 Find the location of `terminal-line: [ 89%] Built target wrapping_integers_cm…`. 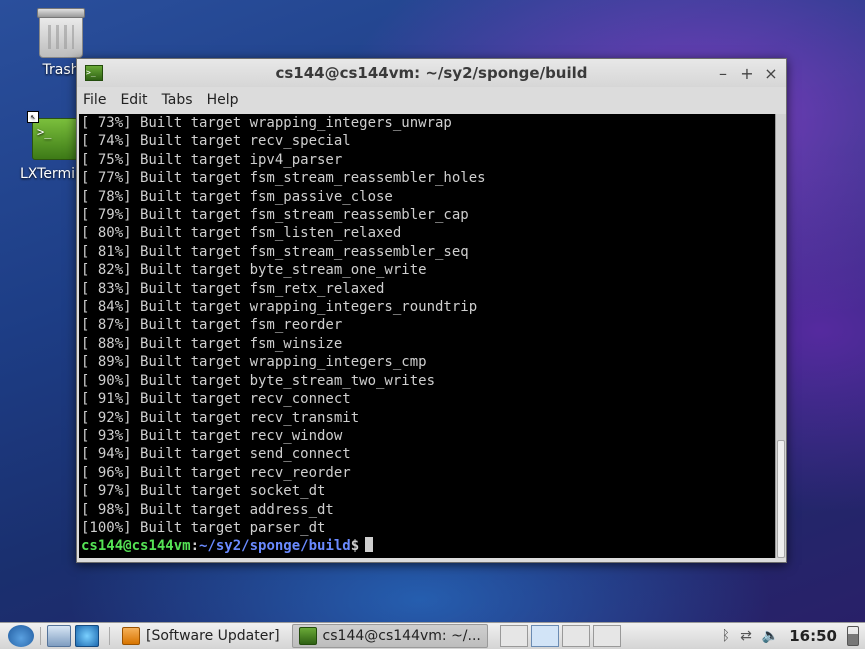

terminal-line: [ 89%] Built target wrapping_integers_cm… is located at coordinates (254, 362).